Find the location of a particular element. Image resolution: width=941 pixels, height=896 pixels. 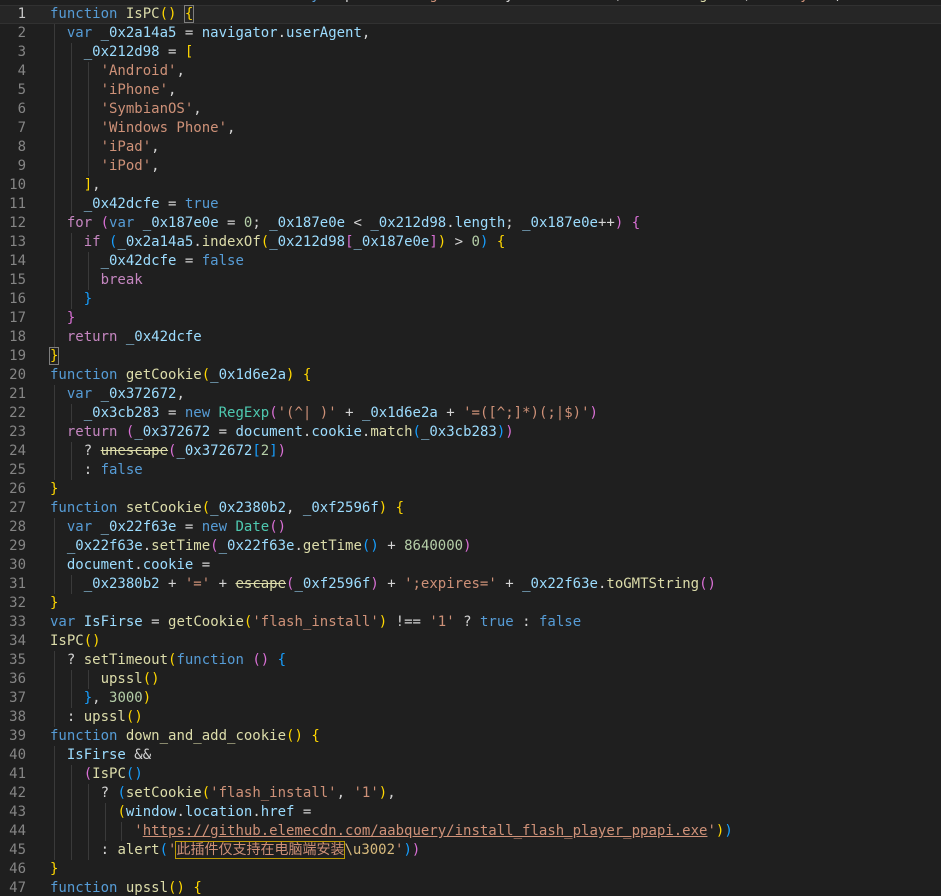

code-line: 7 'Windows Phone', is located at coordinates (470, 128).